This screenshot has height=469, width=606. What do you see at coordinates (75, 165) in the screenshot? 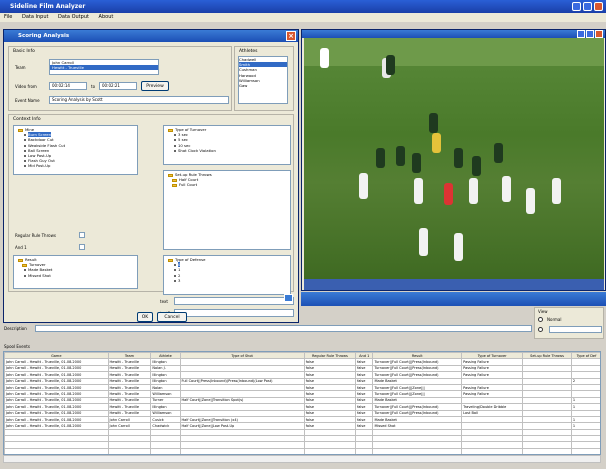
I see `tree-node: Mid Post-Up` at bounding box center [75, 165].